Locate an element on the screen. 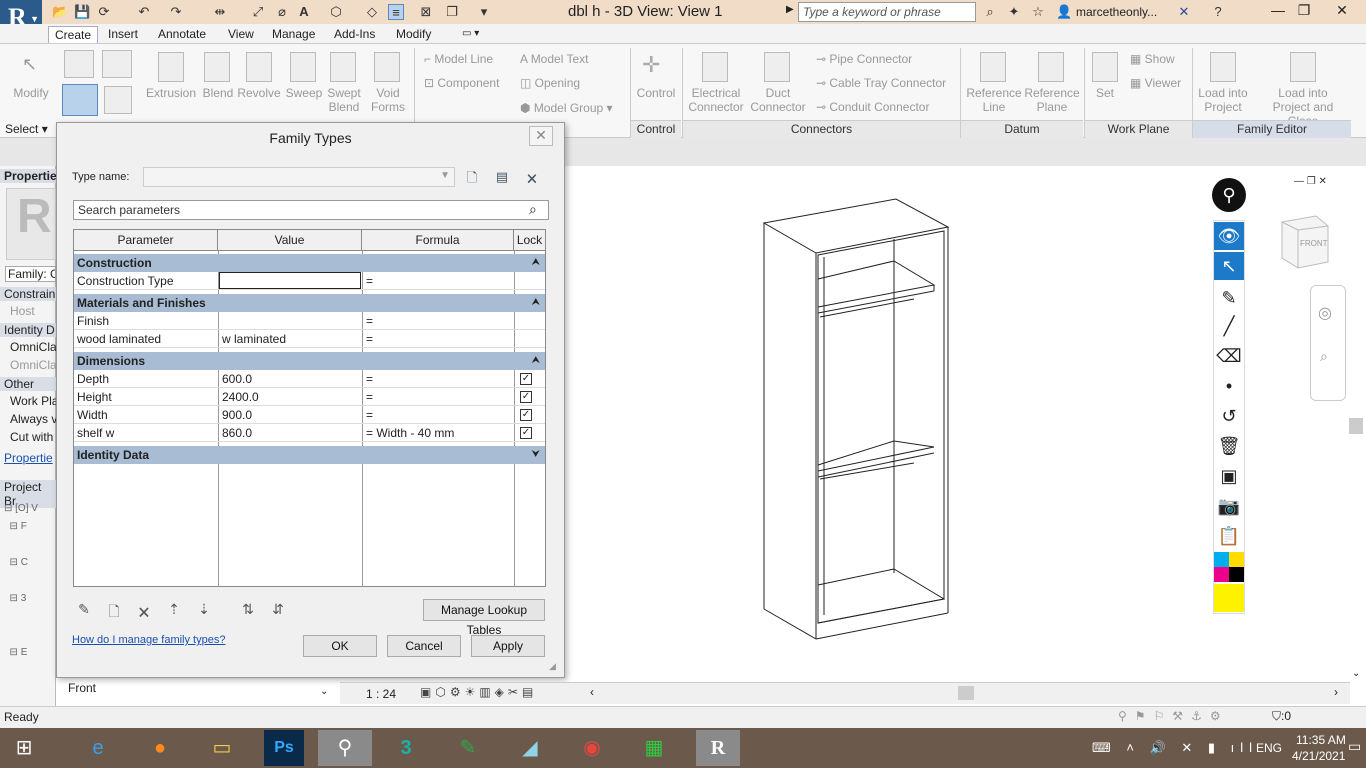 The image size is (1366, 768). browser-scroll-down-icon: ⌄ is located at coordinates (324, 691).